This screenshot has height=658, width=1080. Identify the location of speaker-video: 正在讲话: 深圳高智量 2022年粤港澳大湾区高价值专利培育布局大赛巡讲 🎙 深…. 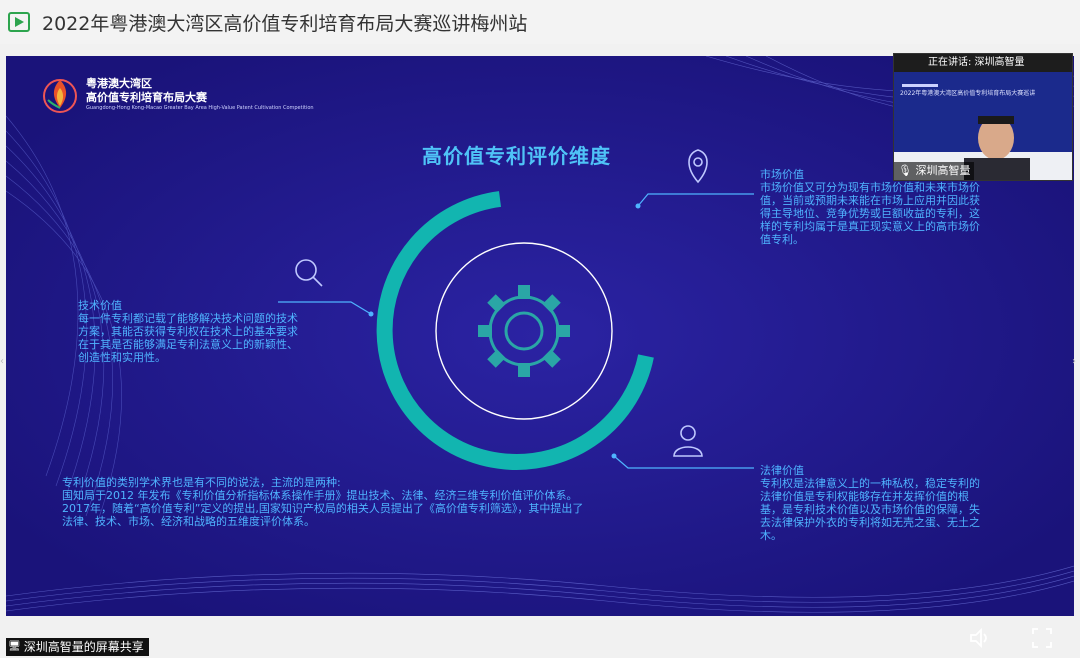
(983, 117).